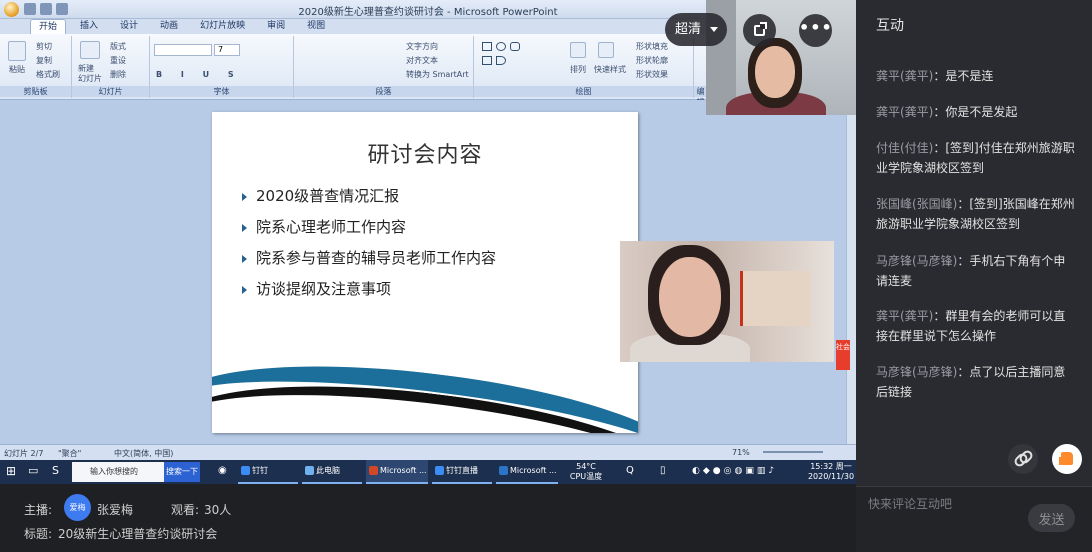 This screenshot has width=1092, height=552. What do you see at coordinates (24, 453) in the screenshot?
I see `slide-number: 幻灯片 2/7` at bounding box center [24, 453].